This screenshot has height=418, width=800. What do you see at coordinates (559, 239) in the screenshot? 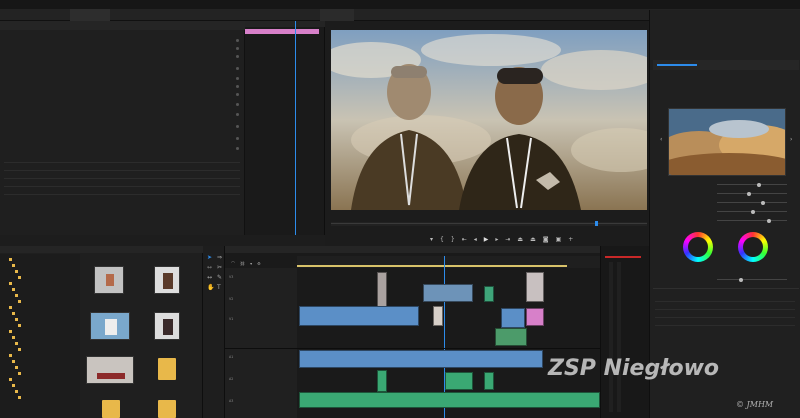
I see `comparison-view-icon: ▣` at bounding box center [559, 239].